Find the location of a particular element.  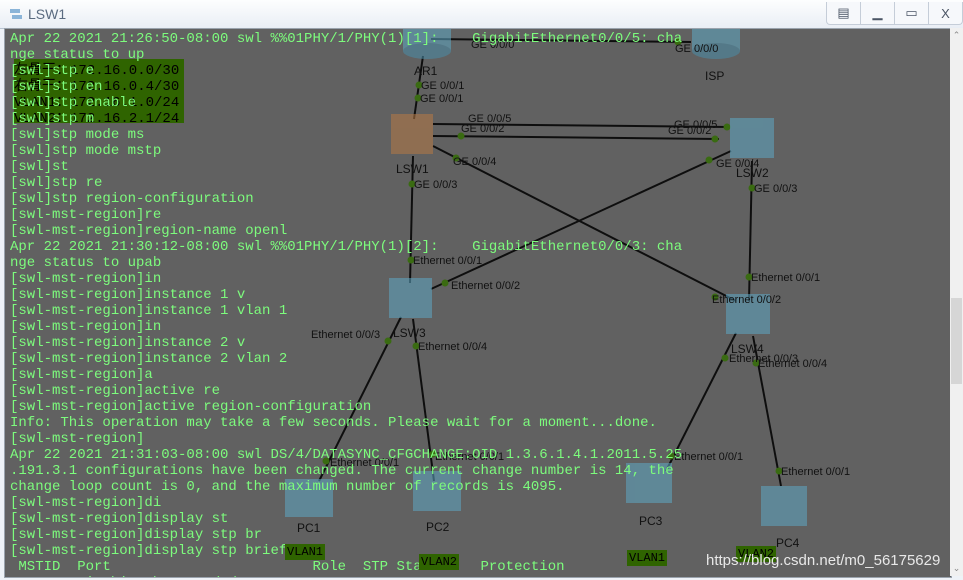

console-line: [swl-mst-region]di is located at coordinates (86, 503).